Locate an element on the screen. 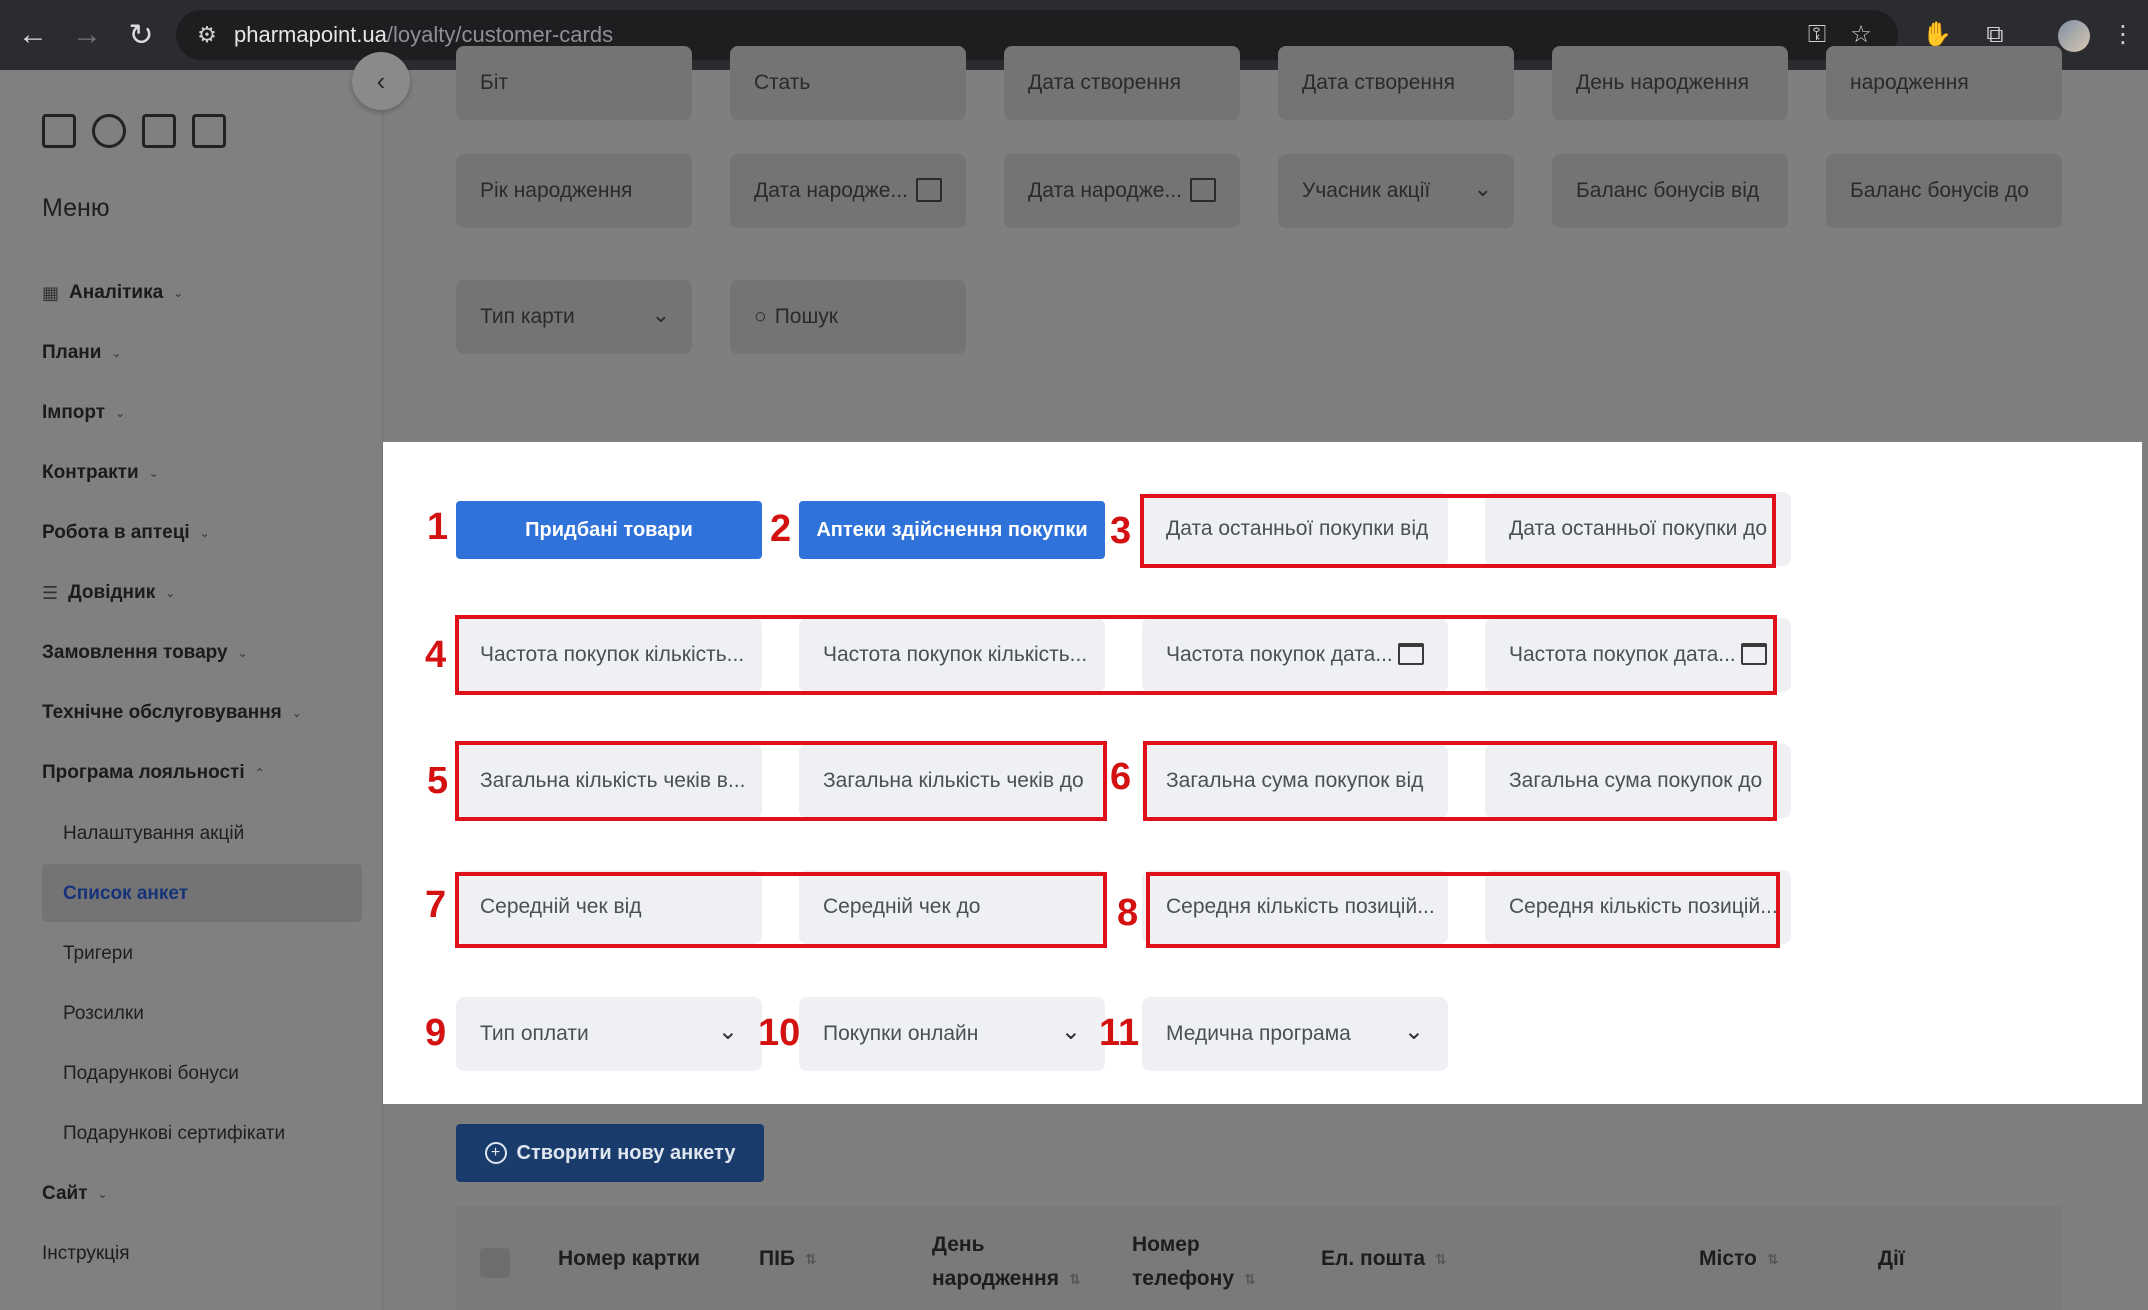 This screenshot has width=2148, height=1310. chevron-down-icon: ⌄ is located at coordinates (242, 653).